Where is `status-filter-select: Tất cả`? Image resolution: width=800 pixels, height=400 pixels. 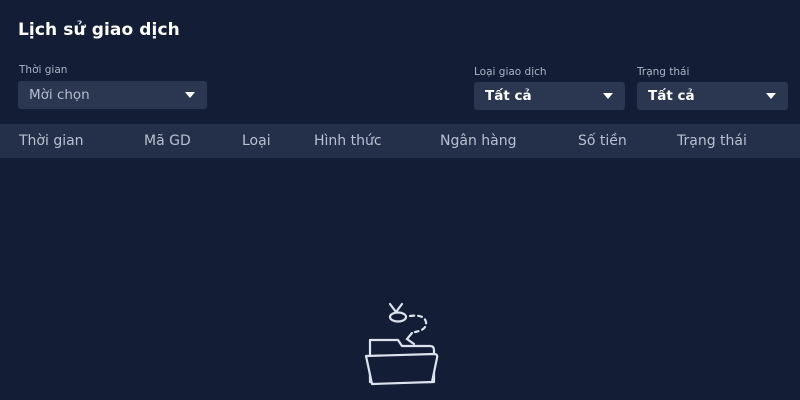
status-filter-select: Tất cả is located at coordinates (712, 96).